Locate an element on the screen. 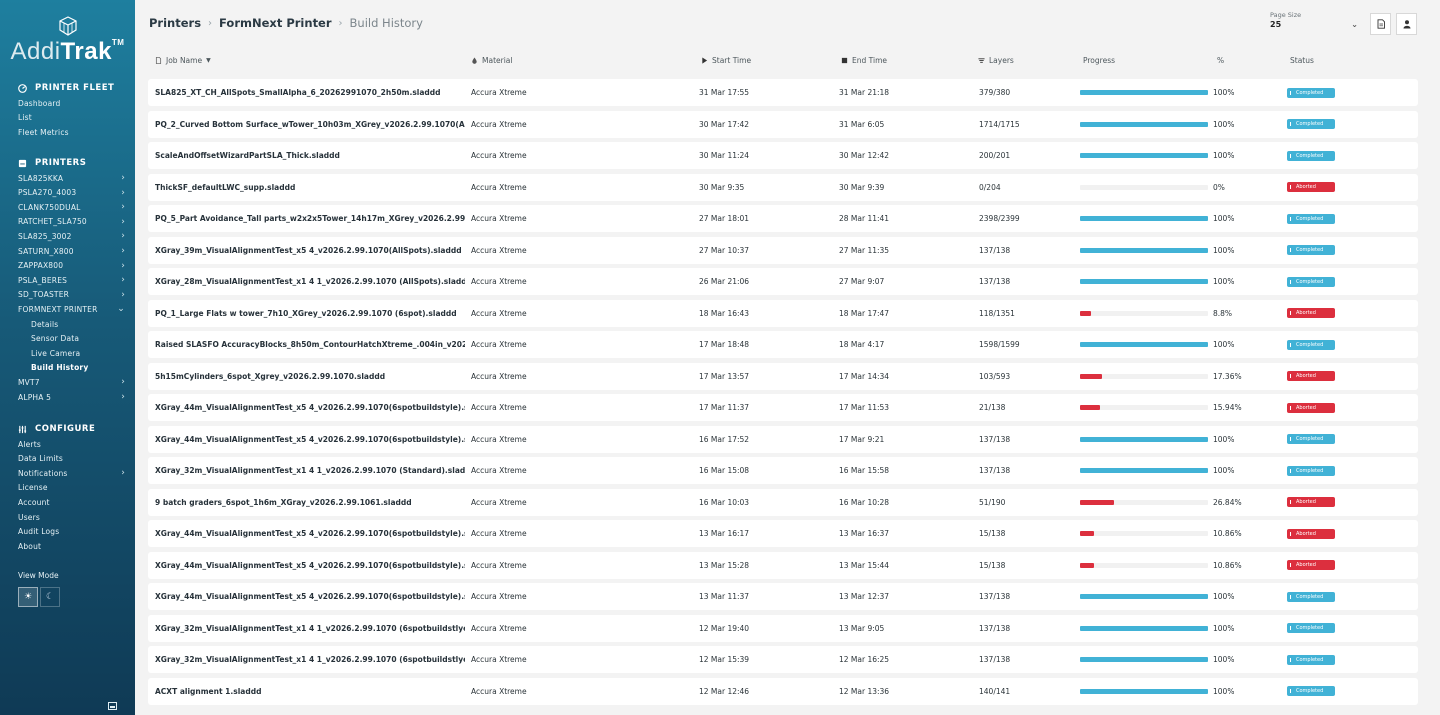 The height and width of the screenshot is (715, 1440). start-time-cell: 16 Mar 15:08 is located at coordinates (724, 470).